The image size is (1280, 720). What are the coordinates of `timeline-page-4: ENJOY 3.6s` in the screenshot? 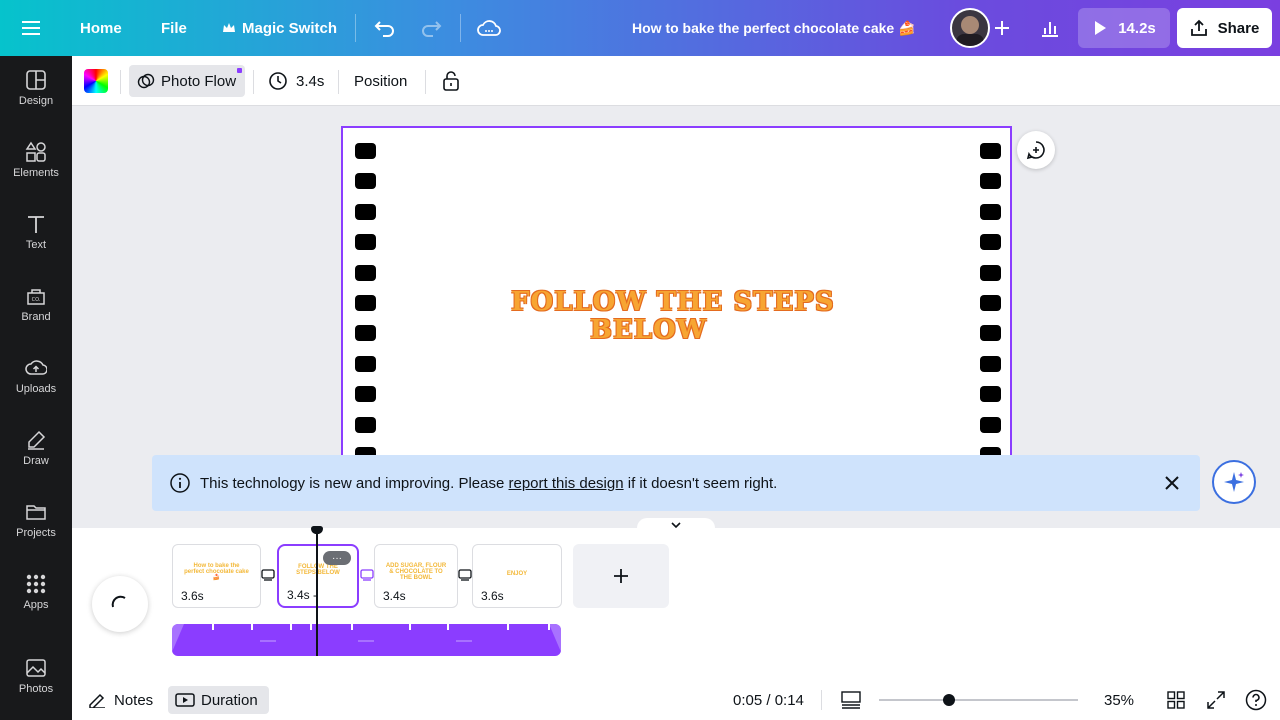 It's located at (517, 576).